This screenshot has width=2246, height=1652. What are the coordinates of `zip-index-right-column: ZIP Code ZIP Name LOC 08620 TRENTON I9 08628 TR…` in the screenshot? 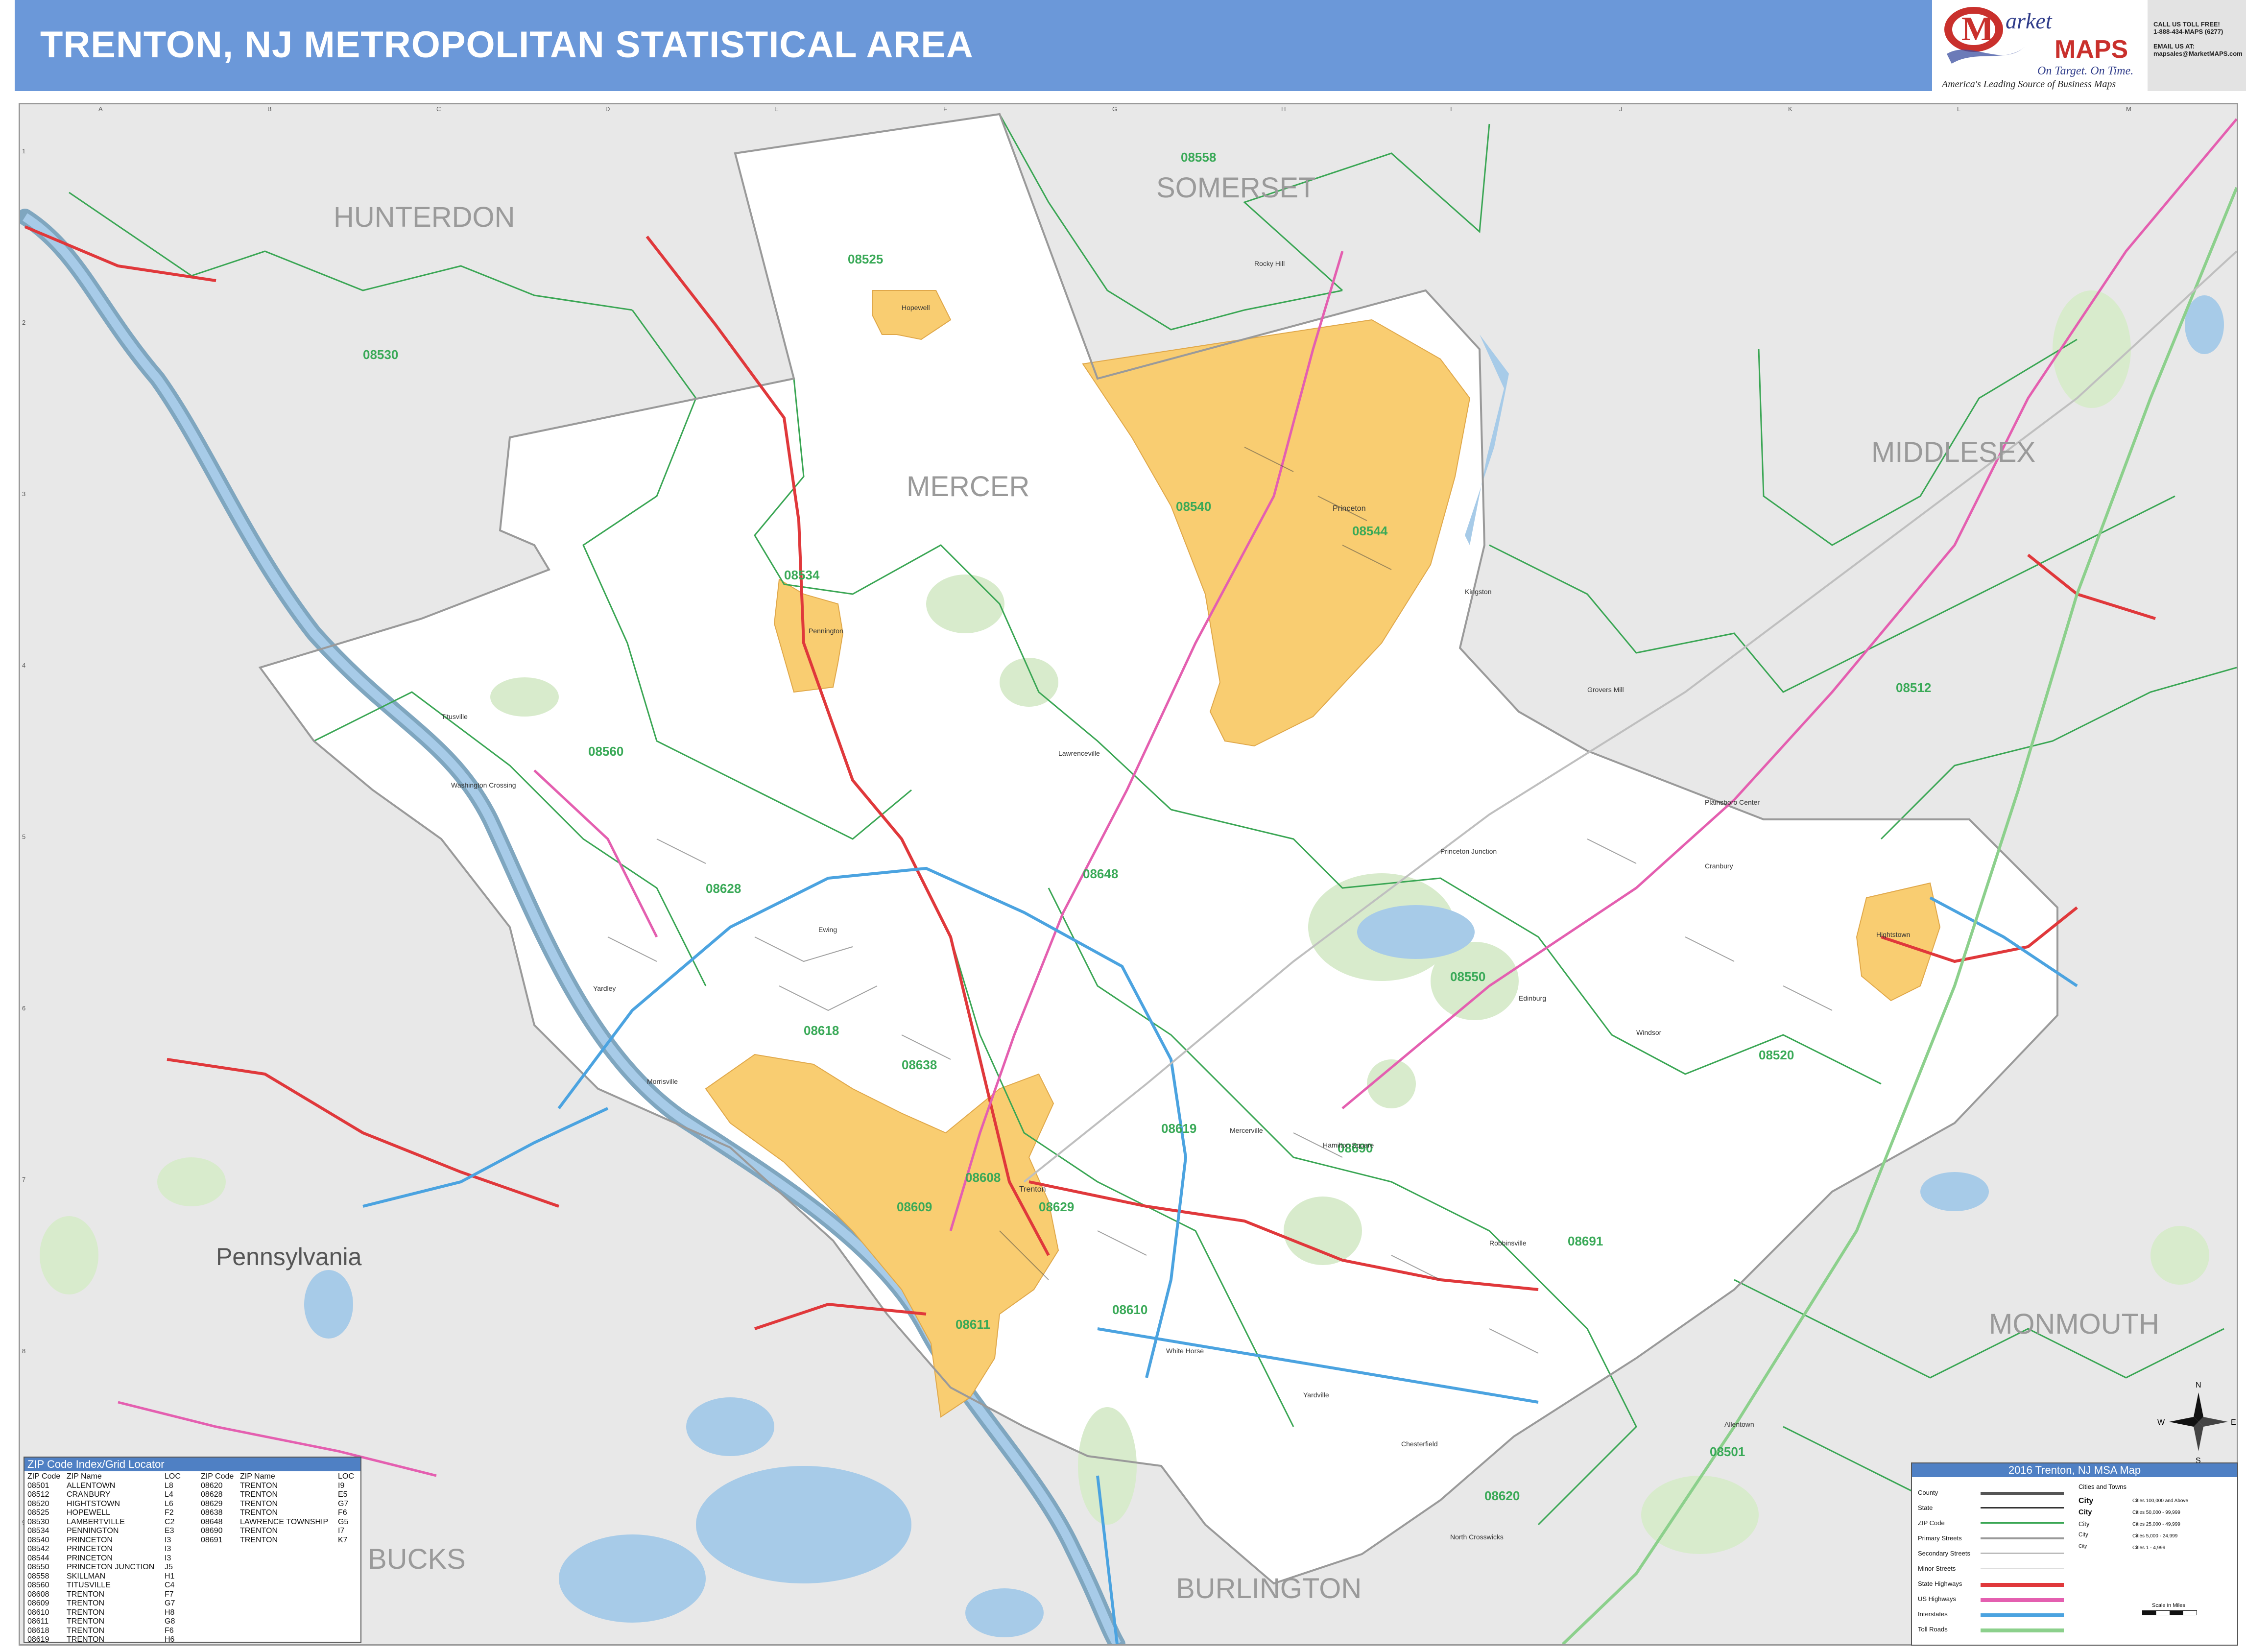 It's located at (280, 1508).